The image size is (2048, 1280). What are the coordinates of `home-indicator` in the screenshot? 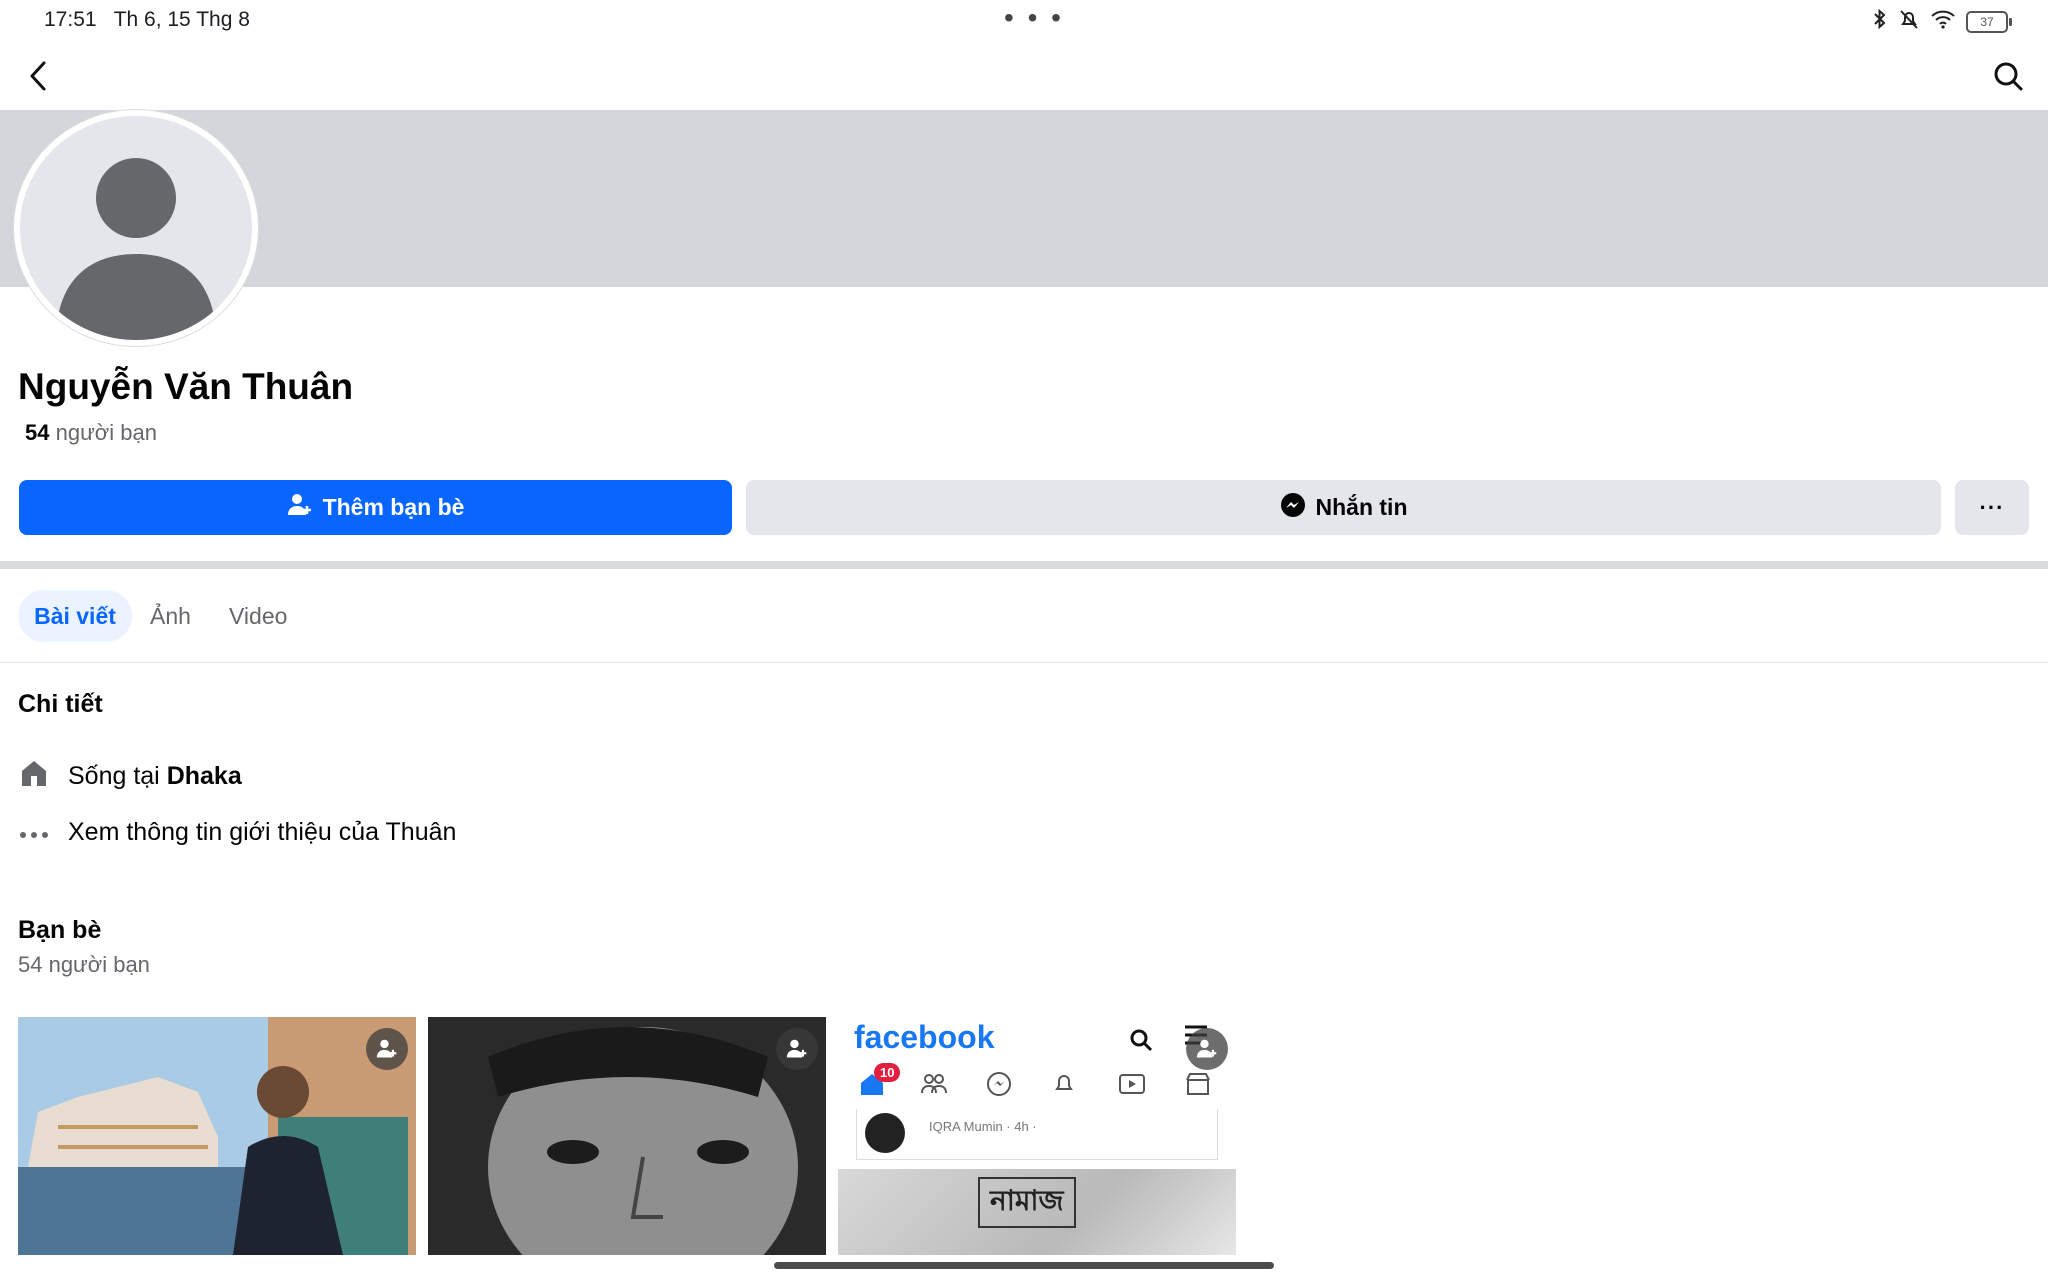 It's located at (1024, 1265).